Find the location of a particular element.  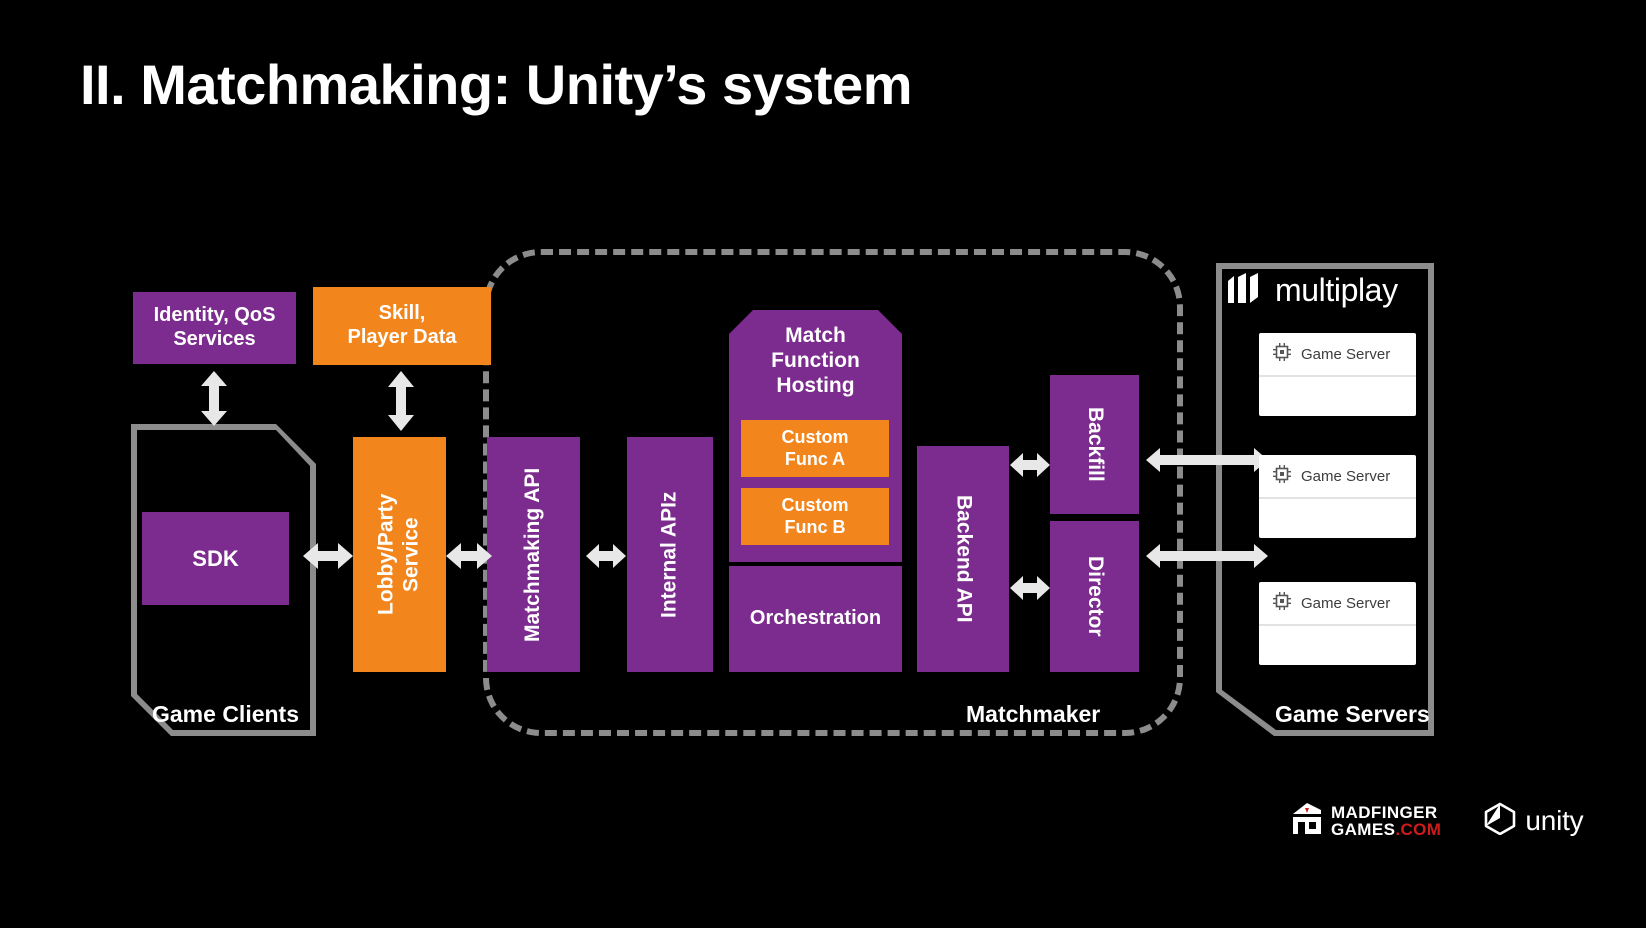

footer-logos: MADFINGER GAMES.COM unity is located at coordinates (1437, 820).